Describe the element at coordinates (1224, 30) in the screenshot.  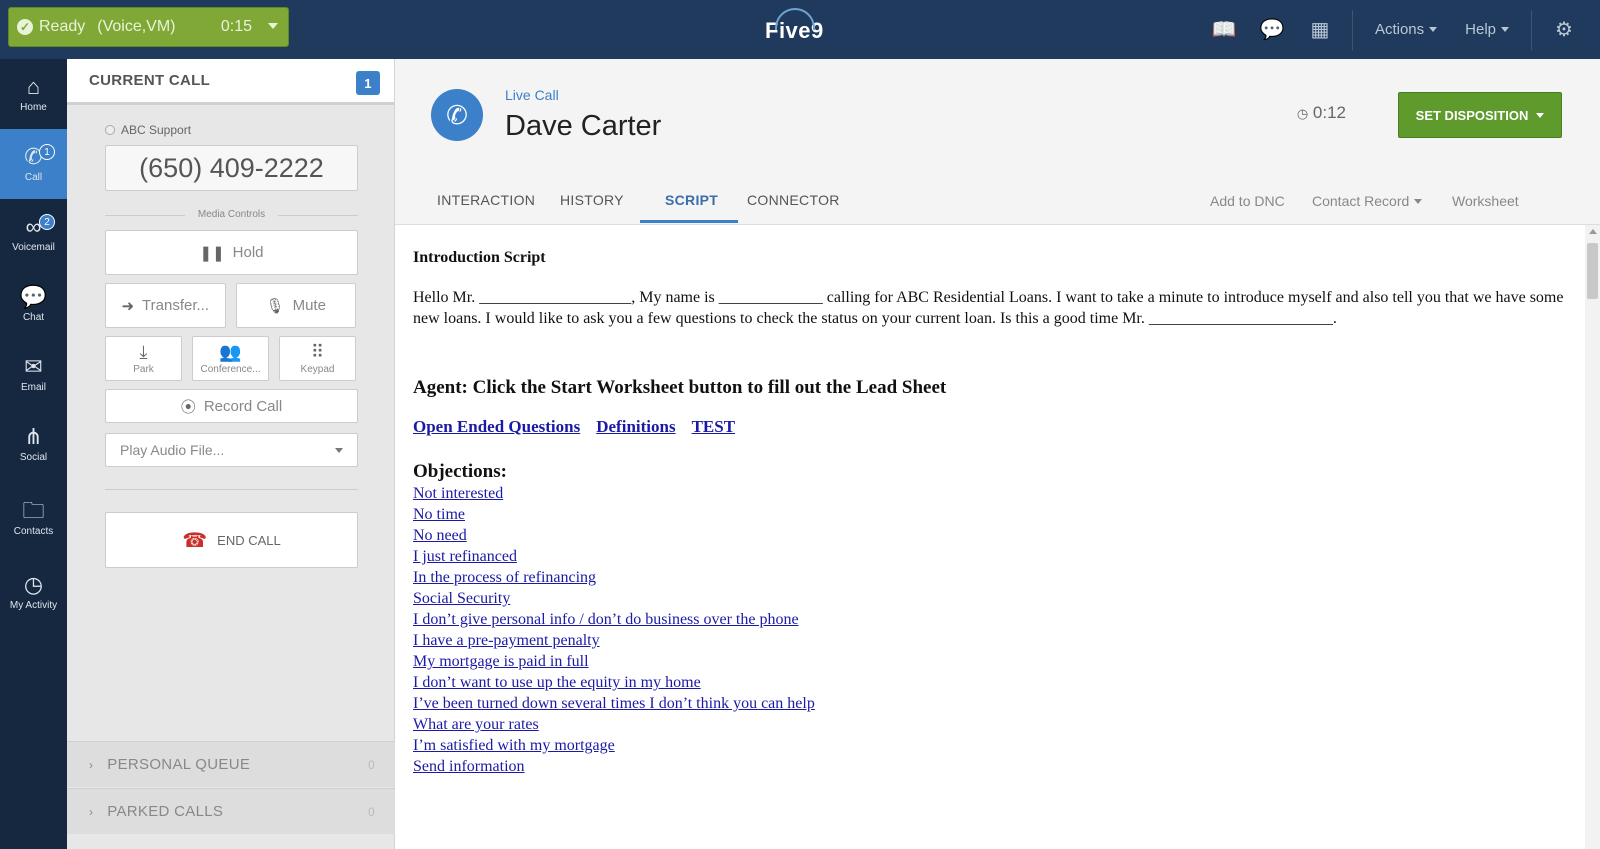
I see `book-icon: 📖` at that location.